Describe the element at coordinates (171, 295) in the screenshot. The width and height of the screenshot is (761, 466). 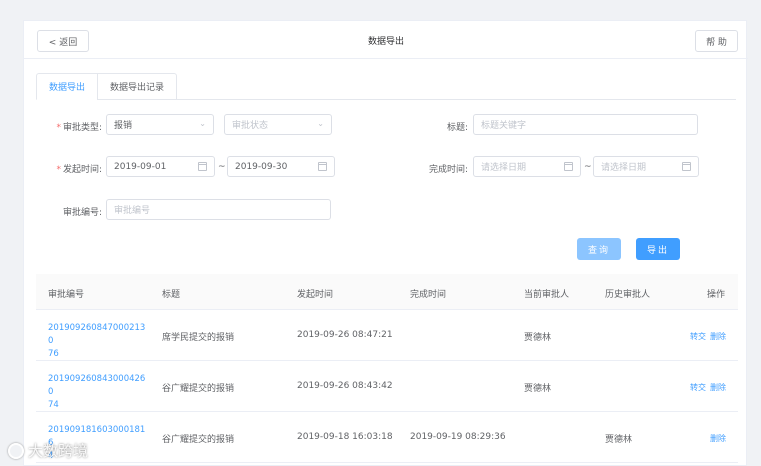
I see `col-title: 标题` at that location.